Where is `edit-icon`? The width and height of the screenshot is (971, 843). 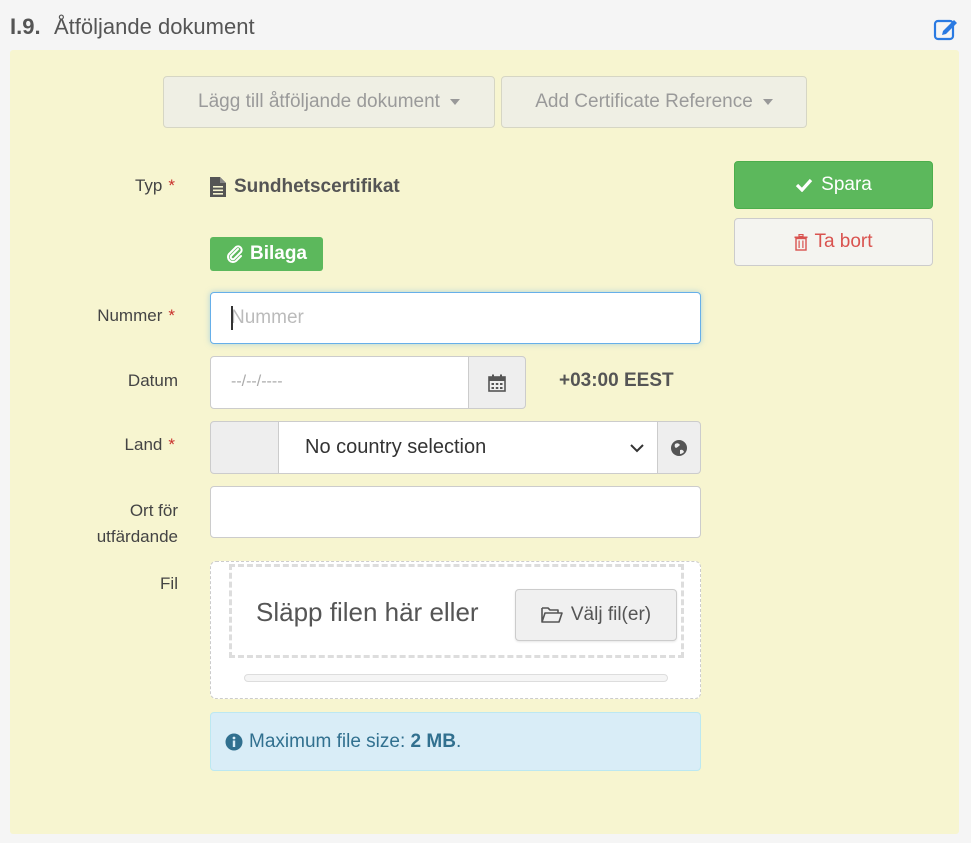
edit-icon is located at coordinates (946, 29).